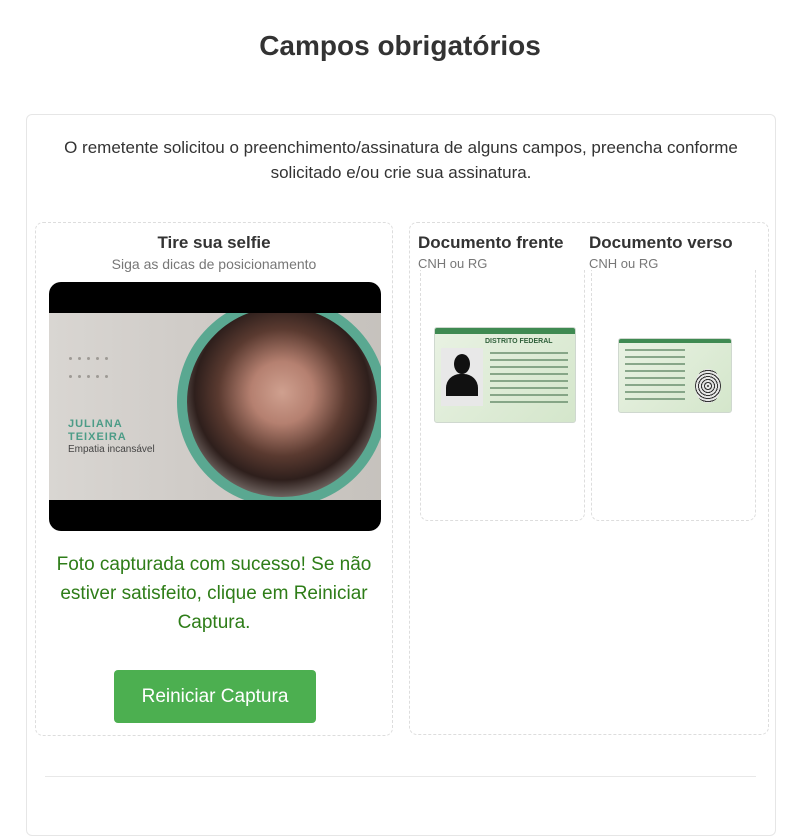 The image size is (800, 836). I want to click on badge-role: Empatia incansável, so click(111, 449).